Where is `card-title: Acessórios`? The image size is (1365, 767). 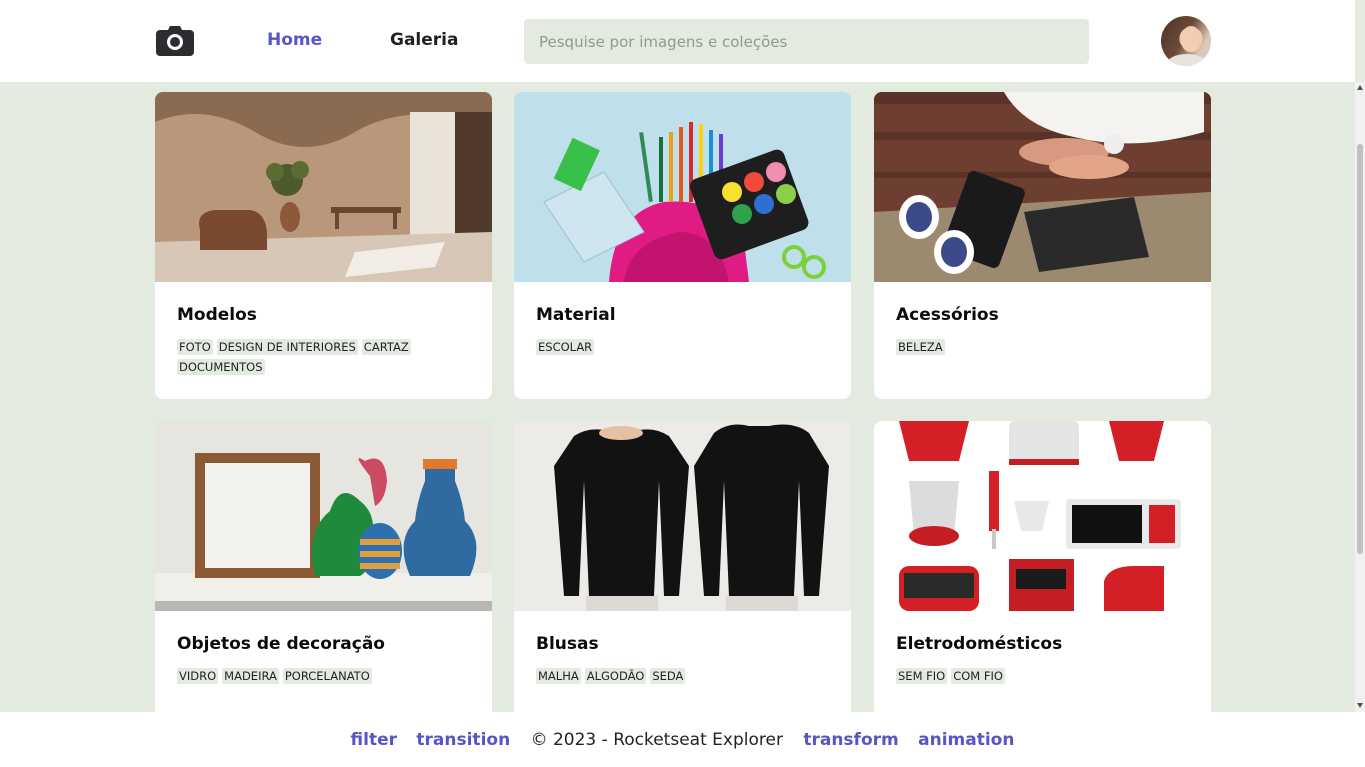
card-title: Acessórios is located at coordinates (947, 315).